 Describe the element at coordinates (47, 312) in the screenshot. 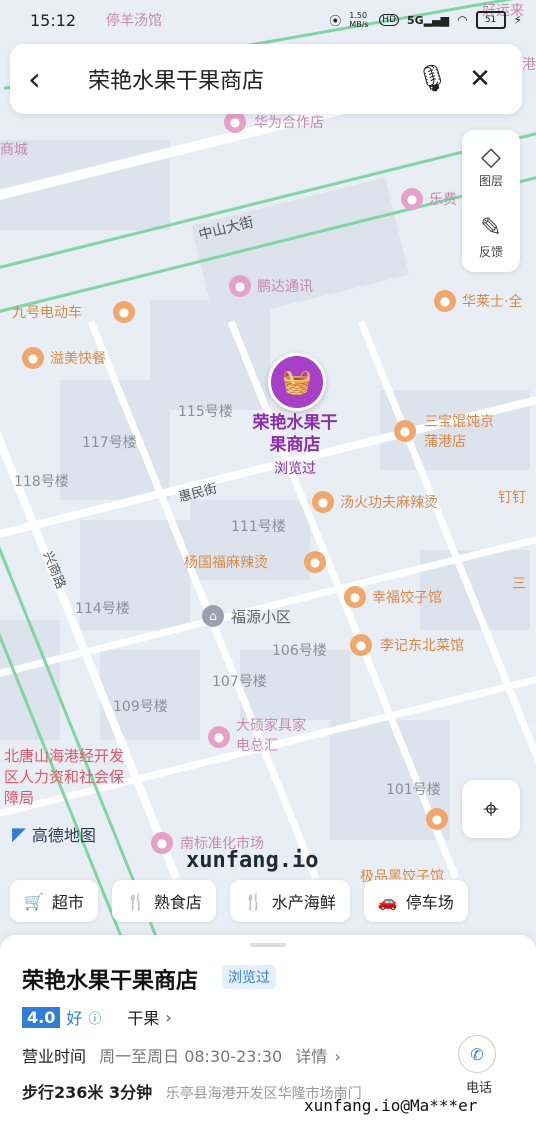

I see `poi-label: 九号电动车` at that location.